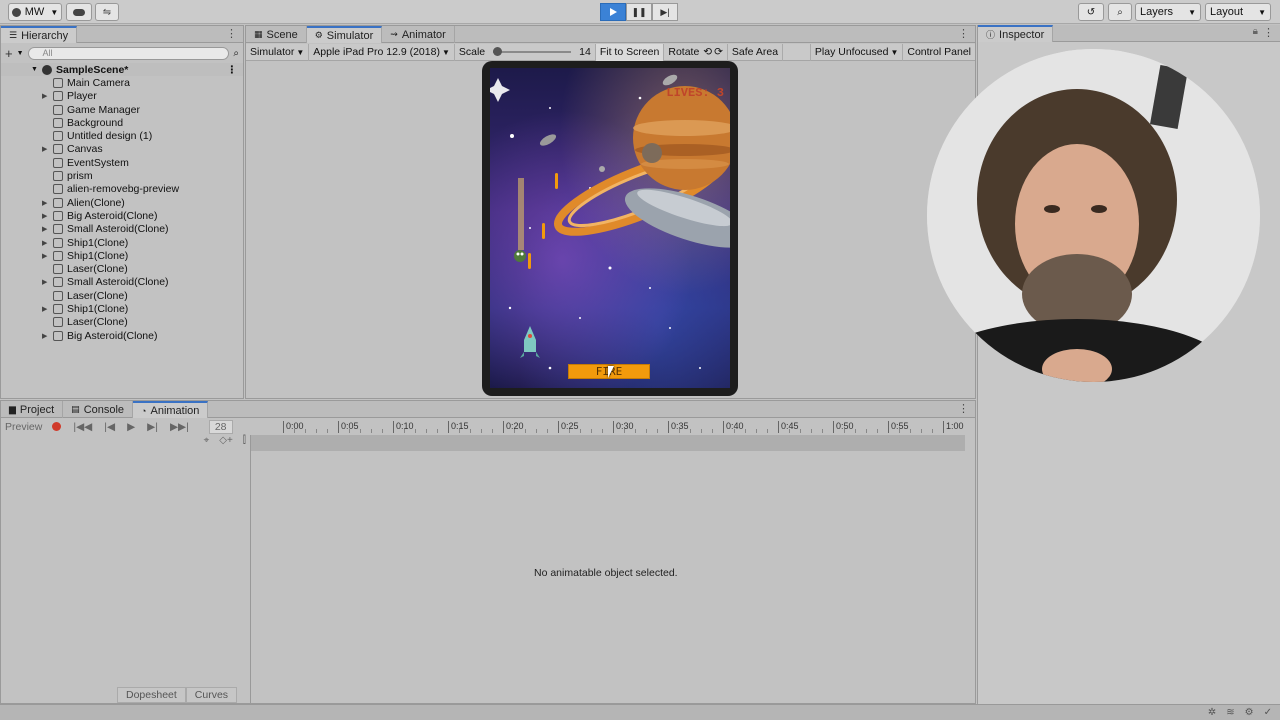 This screenshot has height=720, width=1280. Describe the element at coordinates (344, 34) in the screenshot. I see `tab-simulator: ⚙ Simulator` at that location.